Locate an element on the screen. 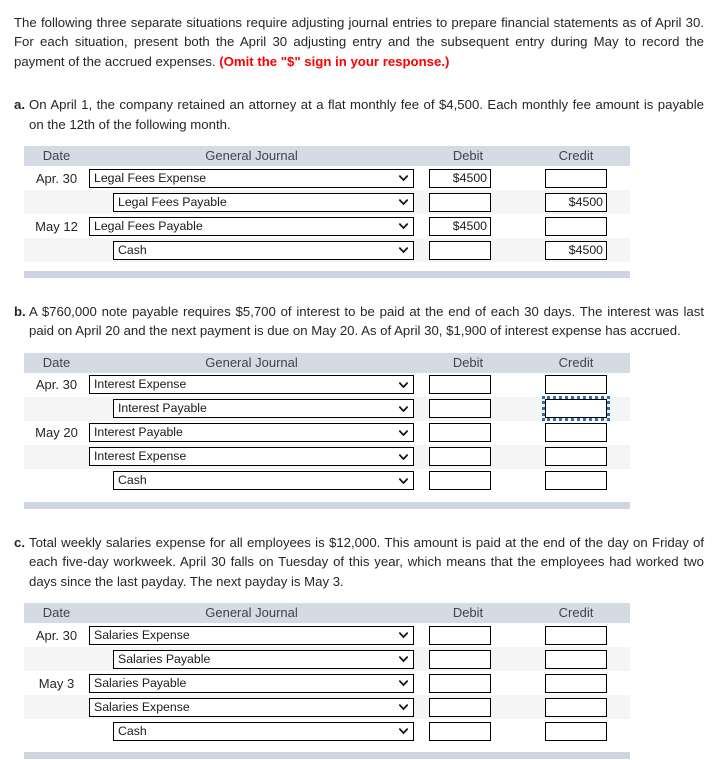 The width and height of the screenshot is (720, 760). journal-entry-row: Apr. 30 Legal Fees Expense $4500 is located at coordinates (327, 178).